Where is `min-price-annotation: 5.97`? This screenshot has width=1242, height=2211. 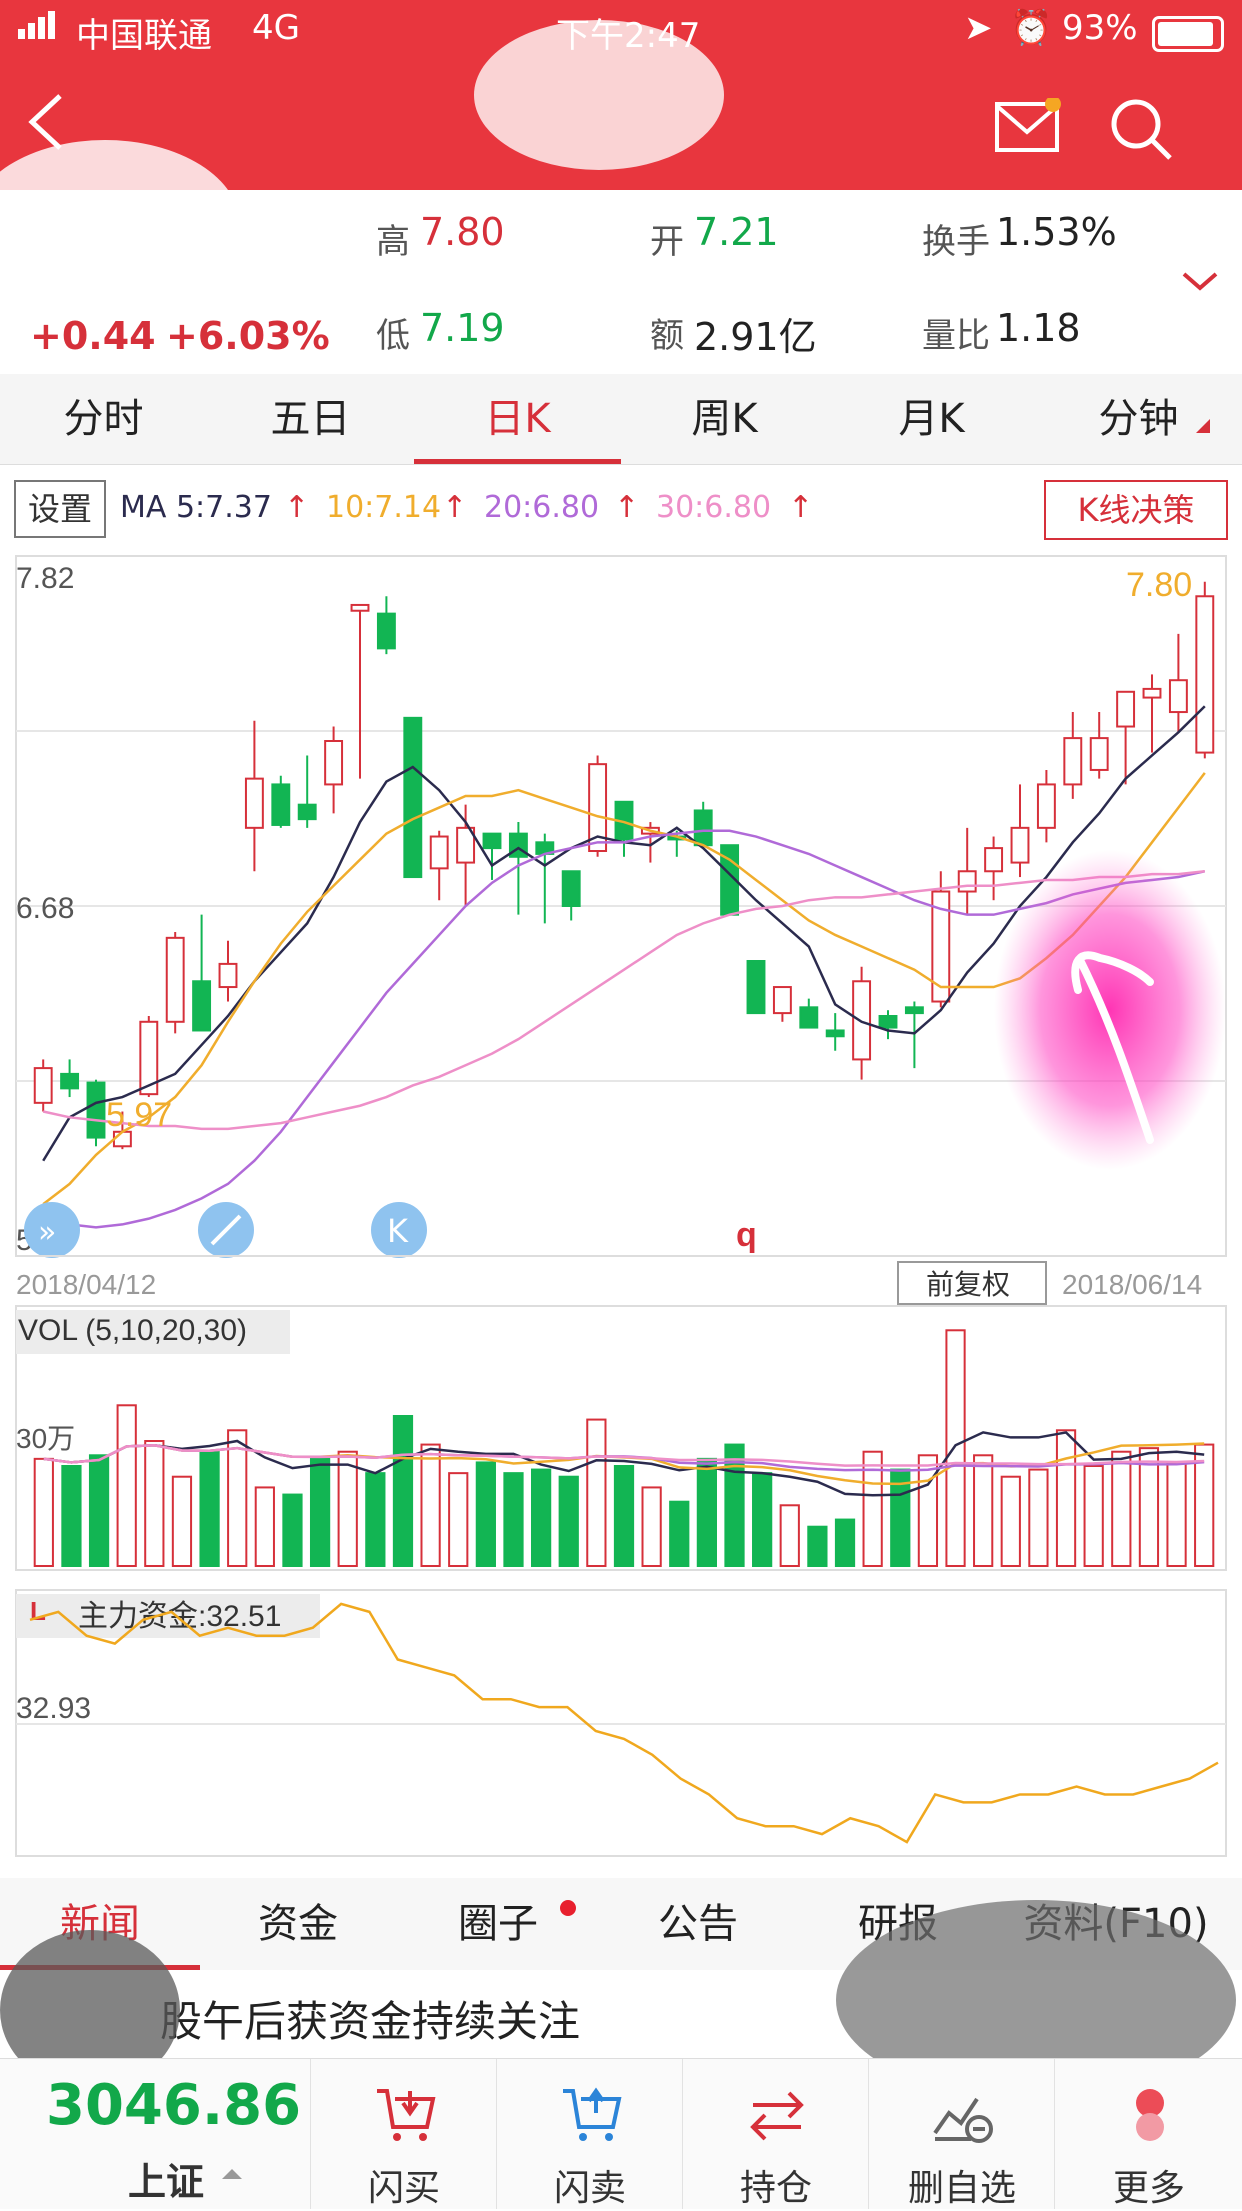 min-price-annotation: 5.97 is located at coordinates (139, 1115).